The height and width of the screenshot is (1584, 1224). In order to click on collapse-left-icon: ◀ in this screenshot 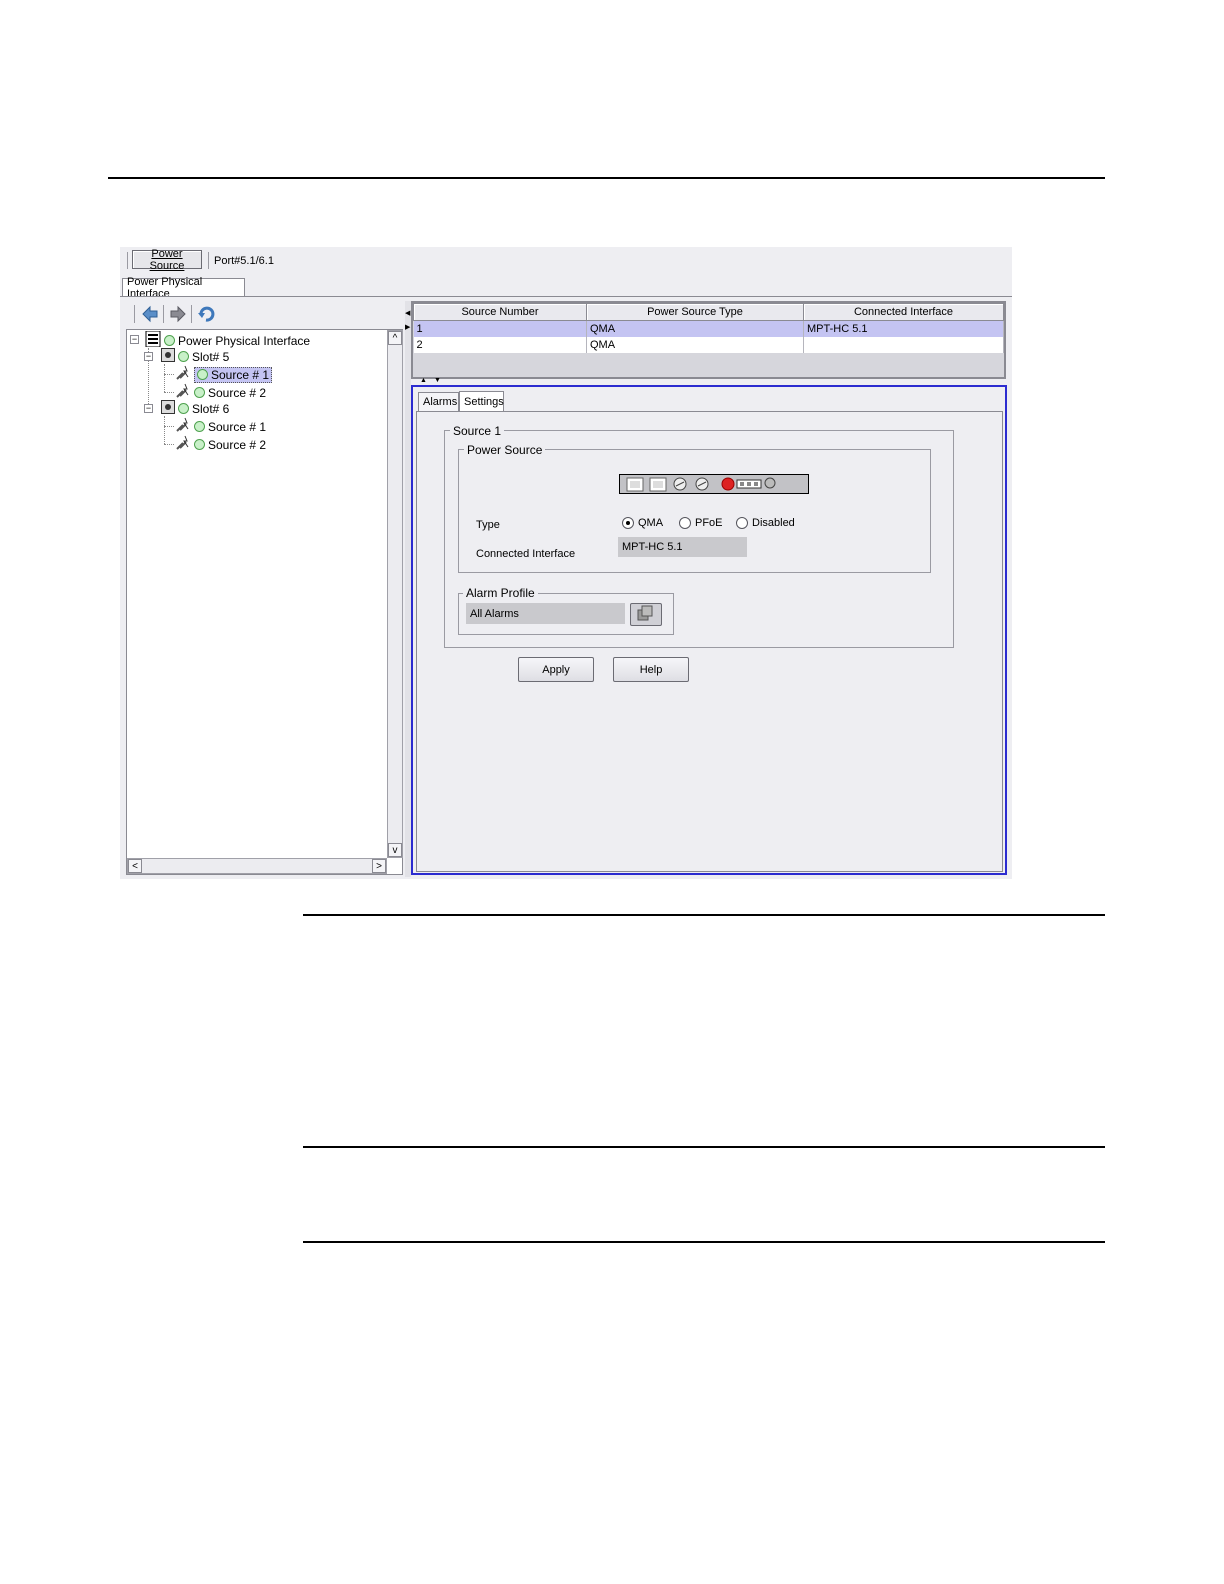, I will do `click(407, 313)`.